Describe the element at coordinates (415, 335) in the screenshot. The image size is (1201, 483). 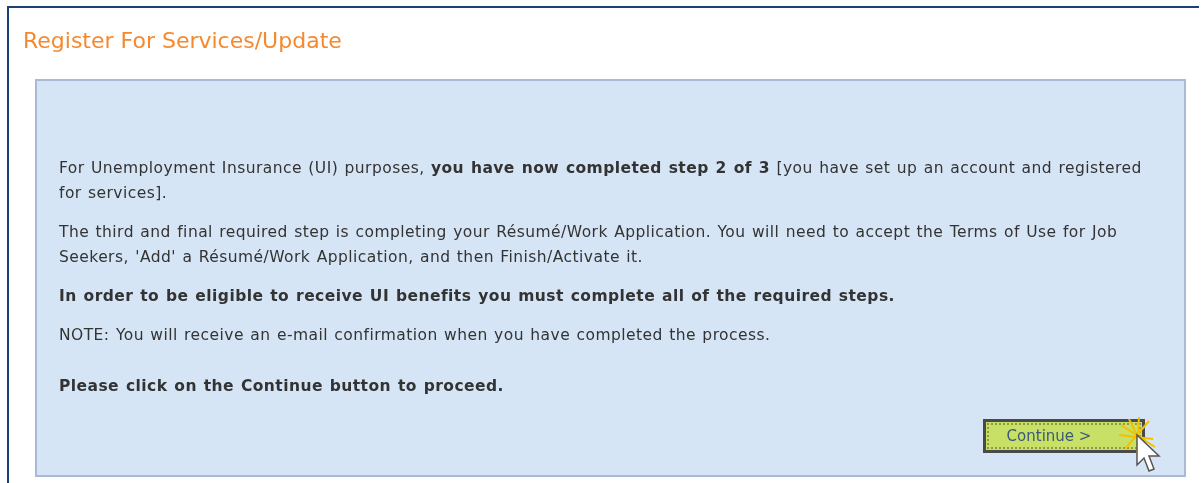
I see `info-text: NOTE: You will receive an e-mail confirmation when you have completed the process.` at that location.